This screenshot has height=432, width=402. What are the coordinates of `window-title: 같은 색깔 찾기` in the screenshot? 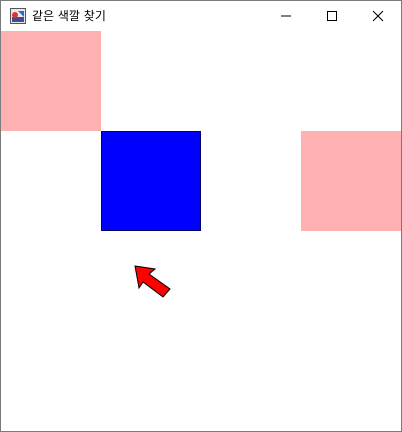 It's located at (69, 16).